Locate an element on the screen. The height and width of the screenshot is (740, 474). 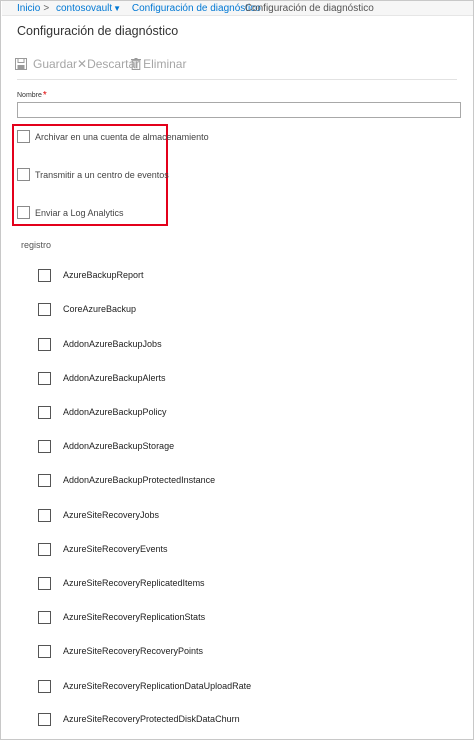
toolbar-divider is located at coordinates (237, 79).